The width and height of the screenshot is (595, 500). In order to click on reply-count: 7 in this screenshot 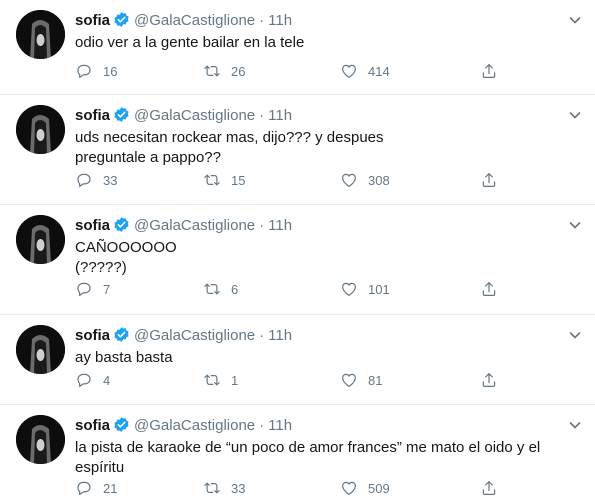, I will do `click(107, 289)`.